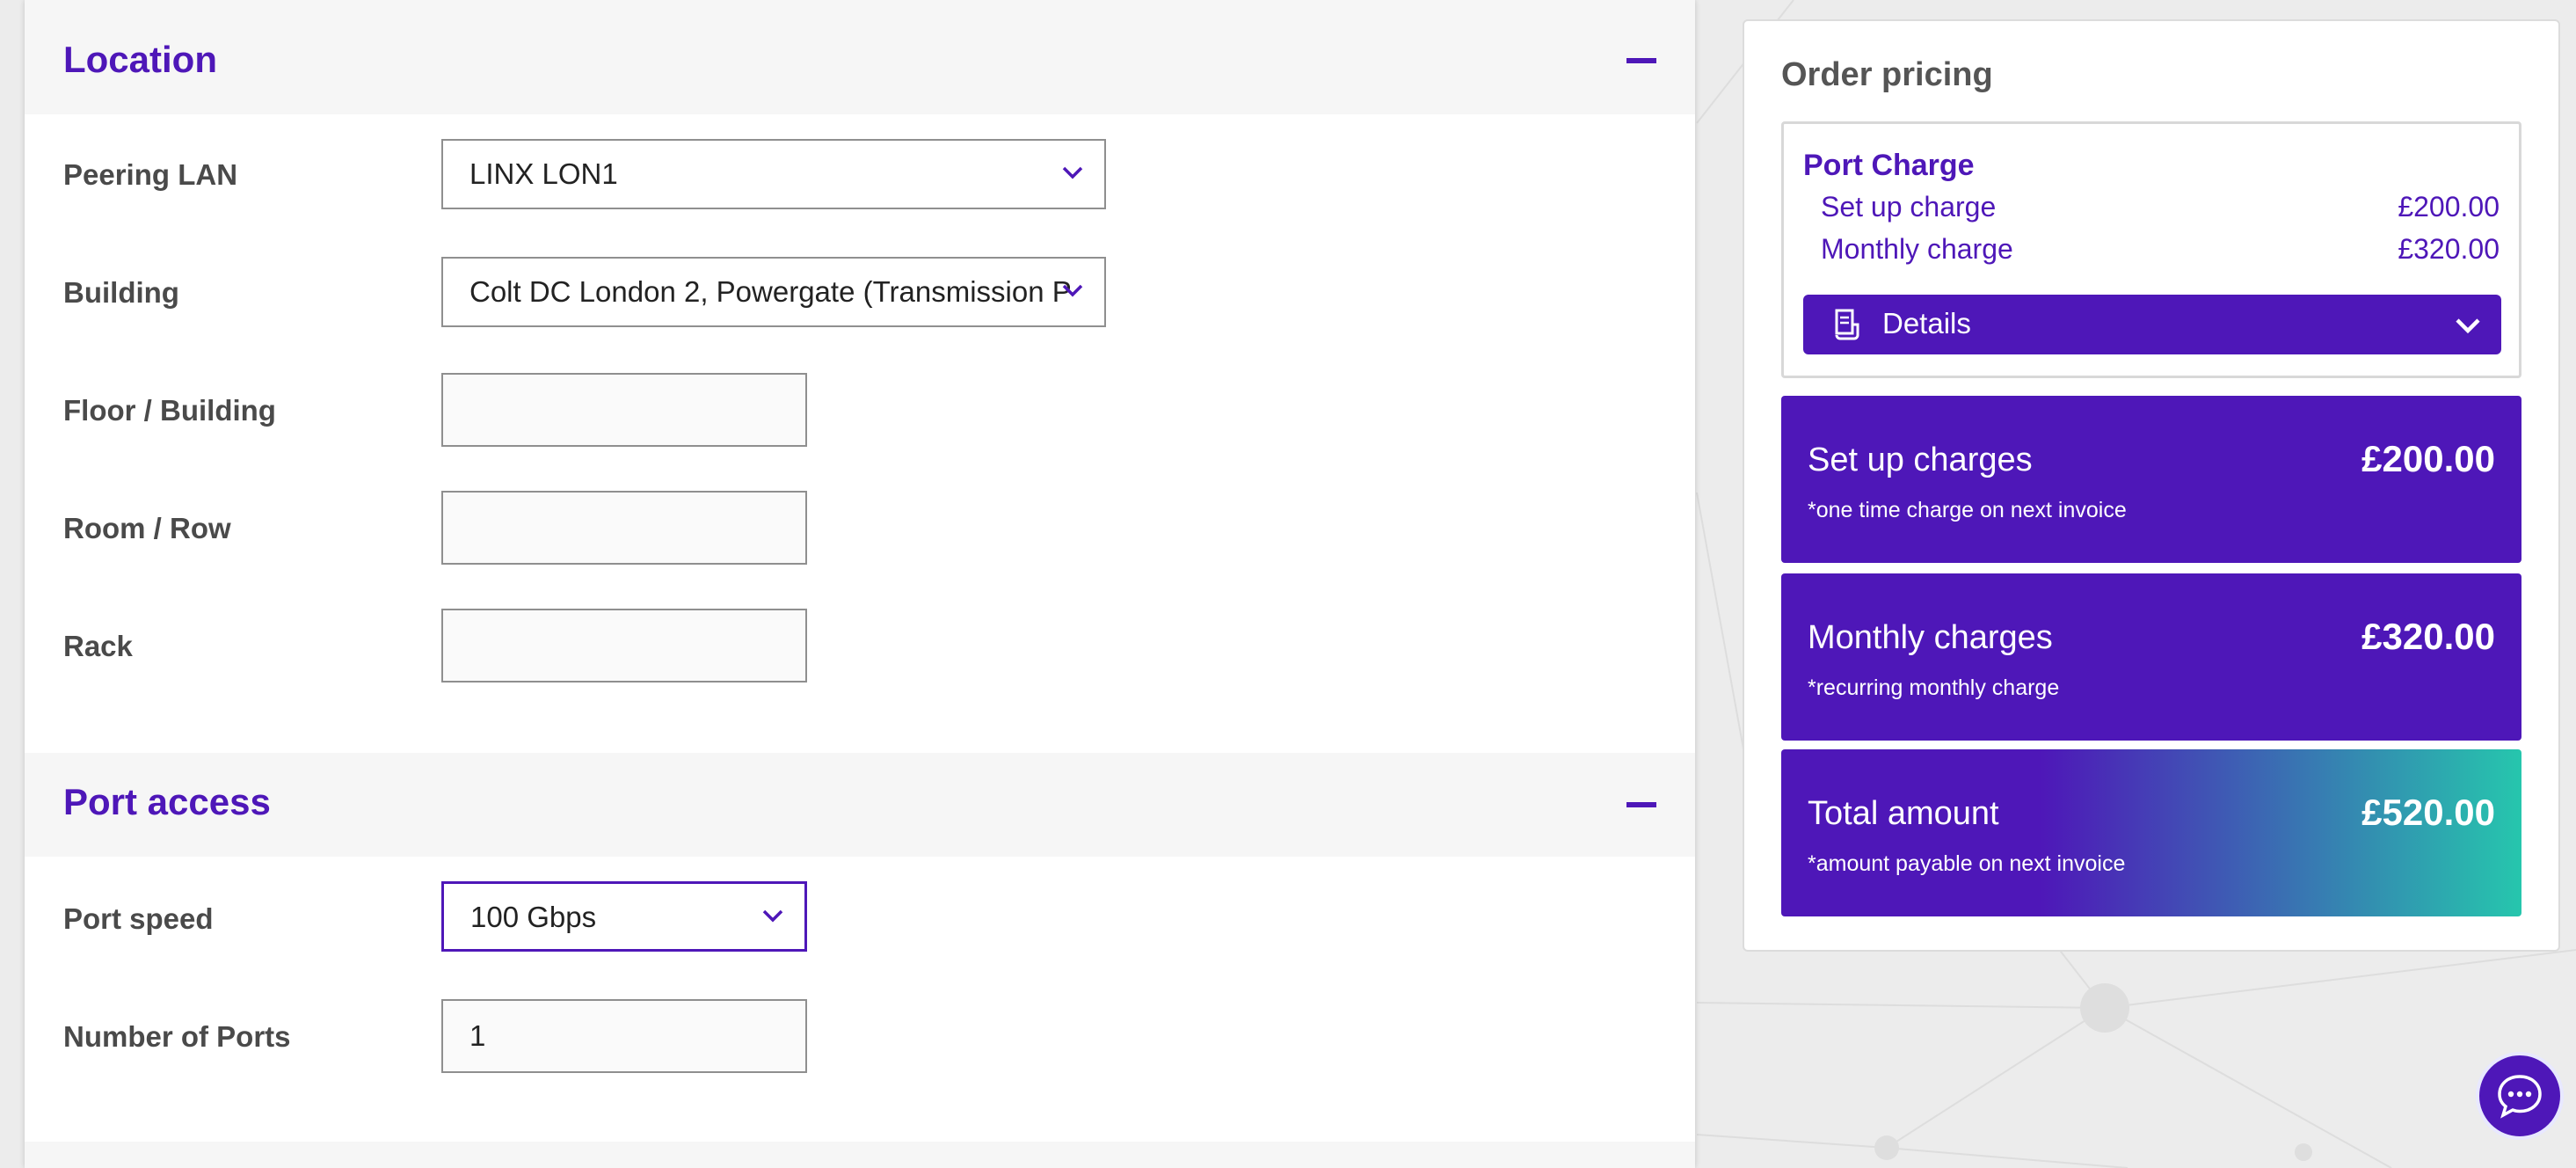  I want to click on rack-input, so click(624, 646).